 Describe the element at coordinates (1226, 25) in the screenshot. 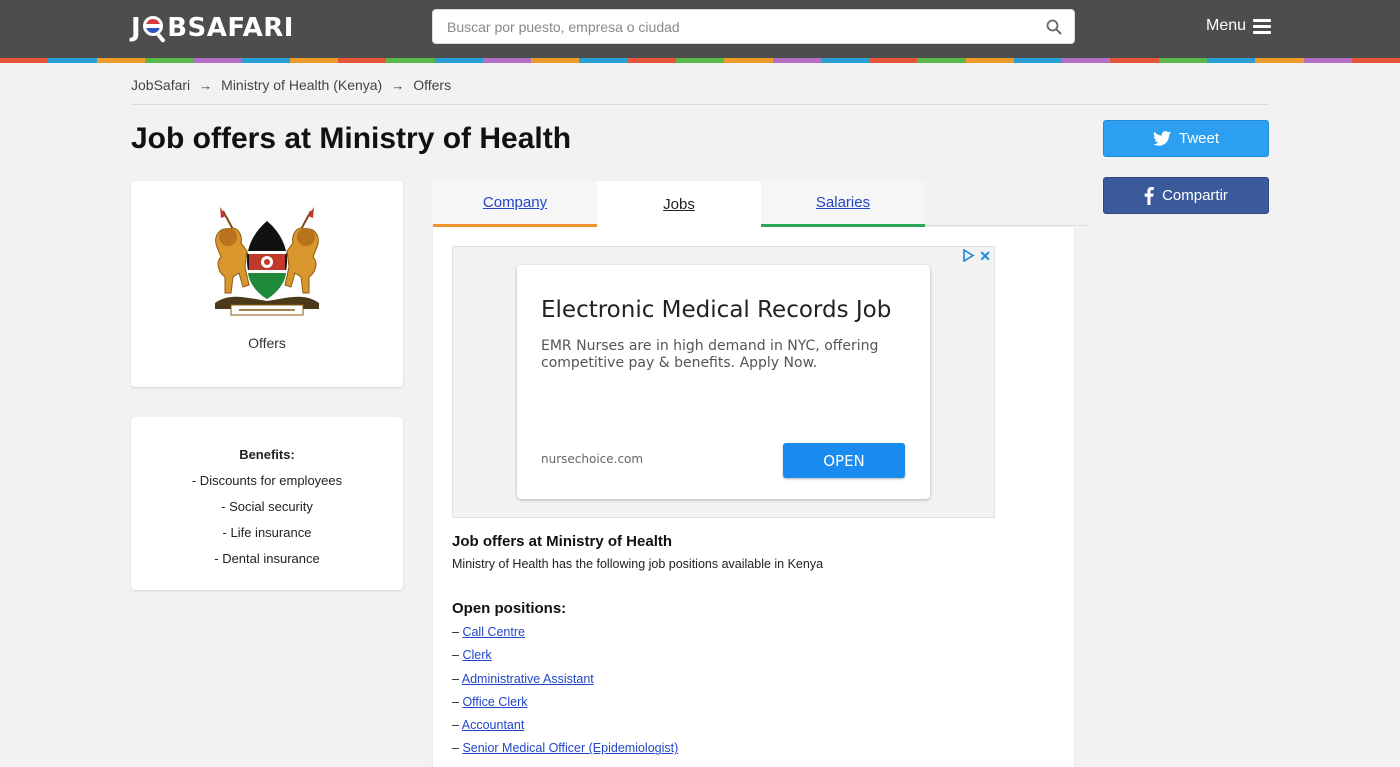

I see `menu-label: Menu` at that location.